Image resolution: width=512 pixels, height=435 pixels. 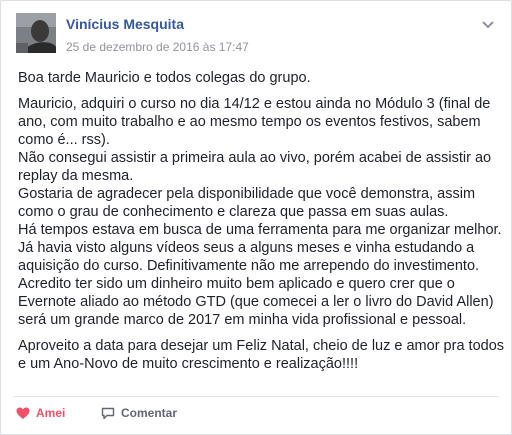 What do you see at coordinates (149, 413) in the screenshot?
I see `comment-label: Comentar` at bounding box center [149, 413].